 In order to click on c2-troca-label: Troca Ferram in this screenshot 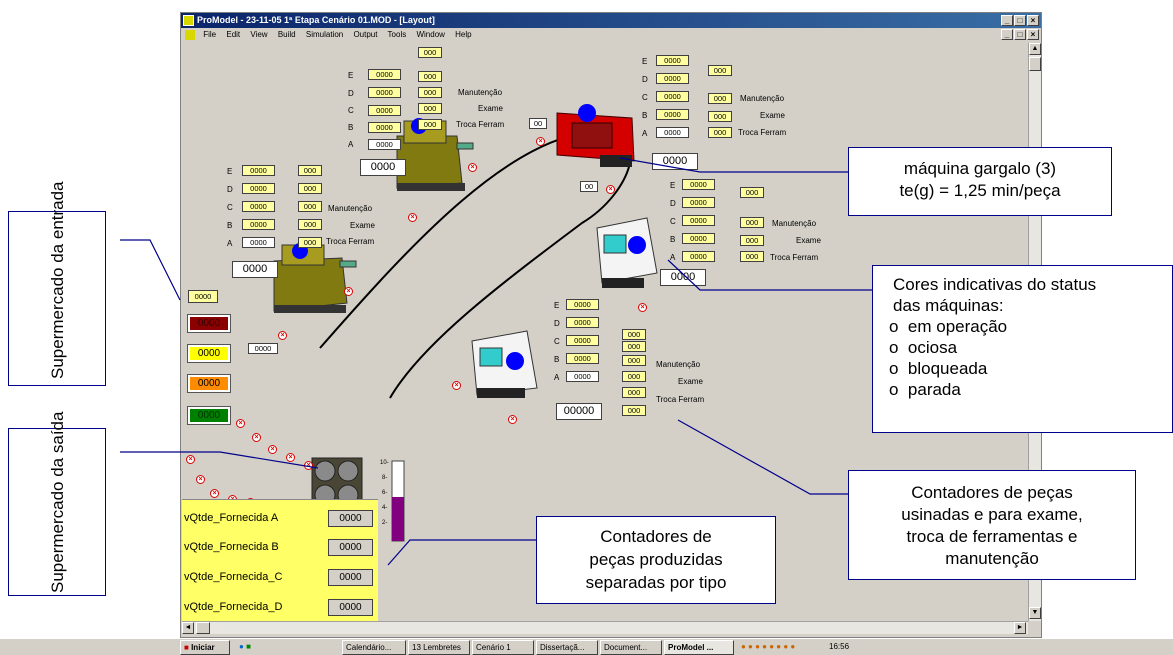, I will do `click(350, 241)`.